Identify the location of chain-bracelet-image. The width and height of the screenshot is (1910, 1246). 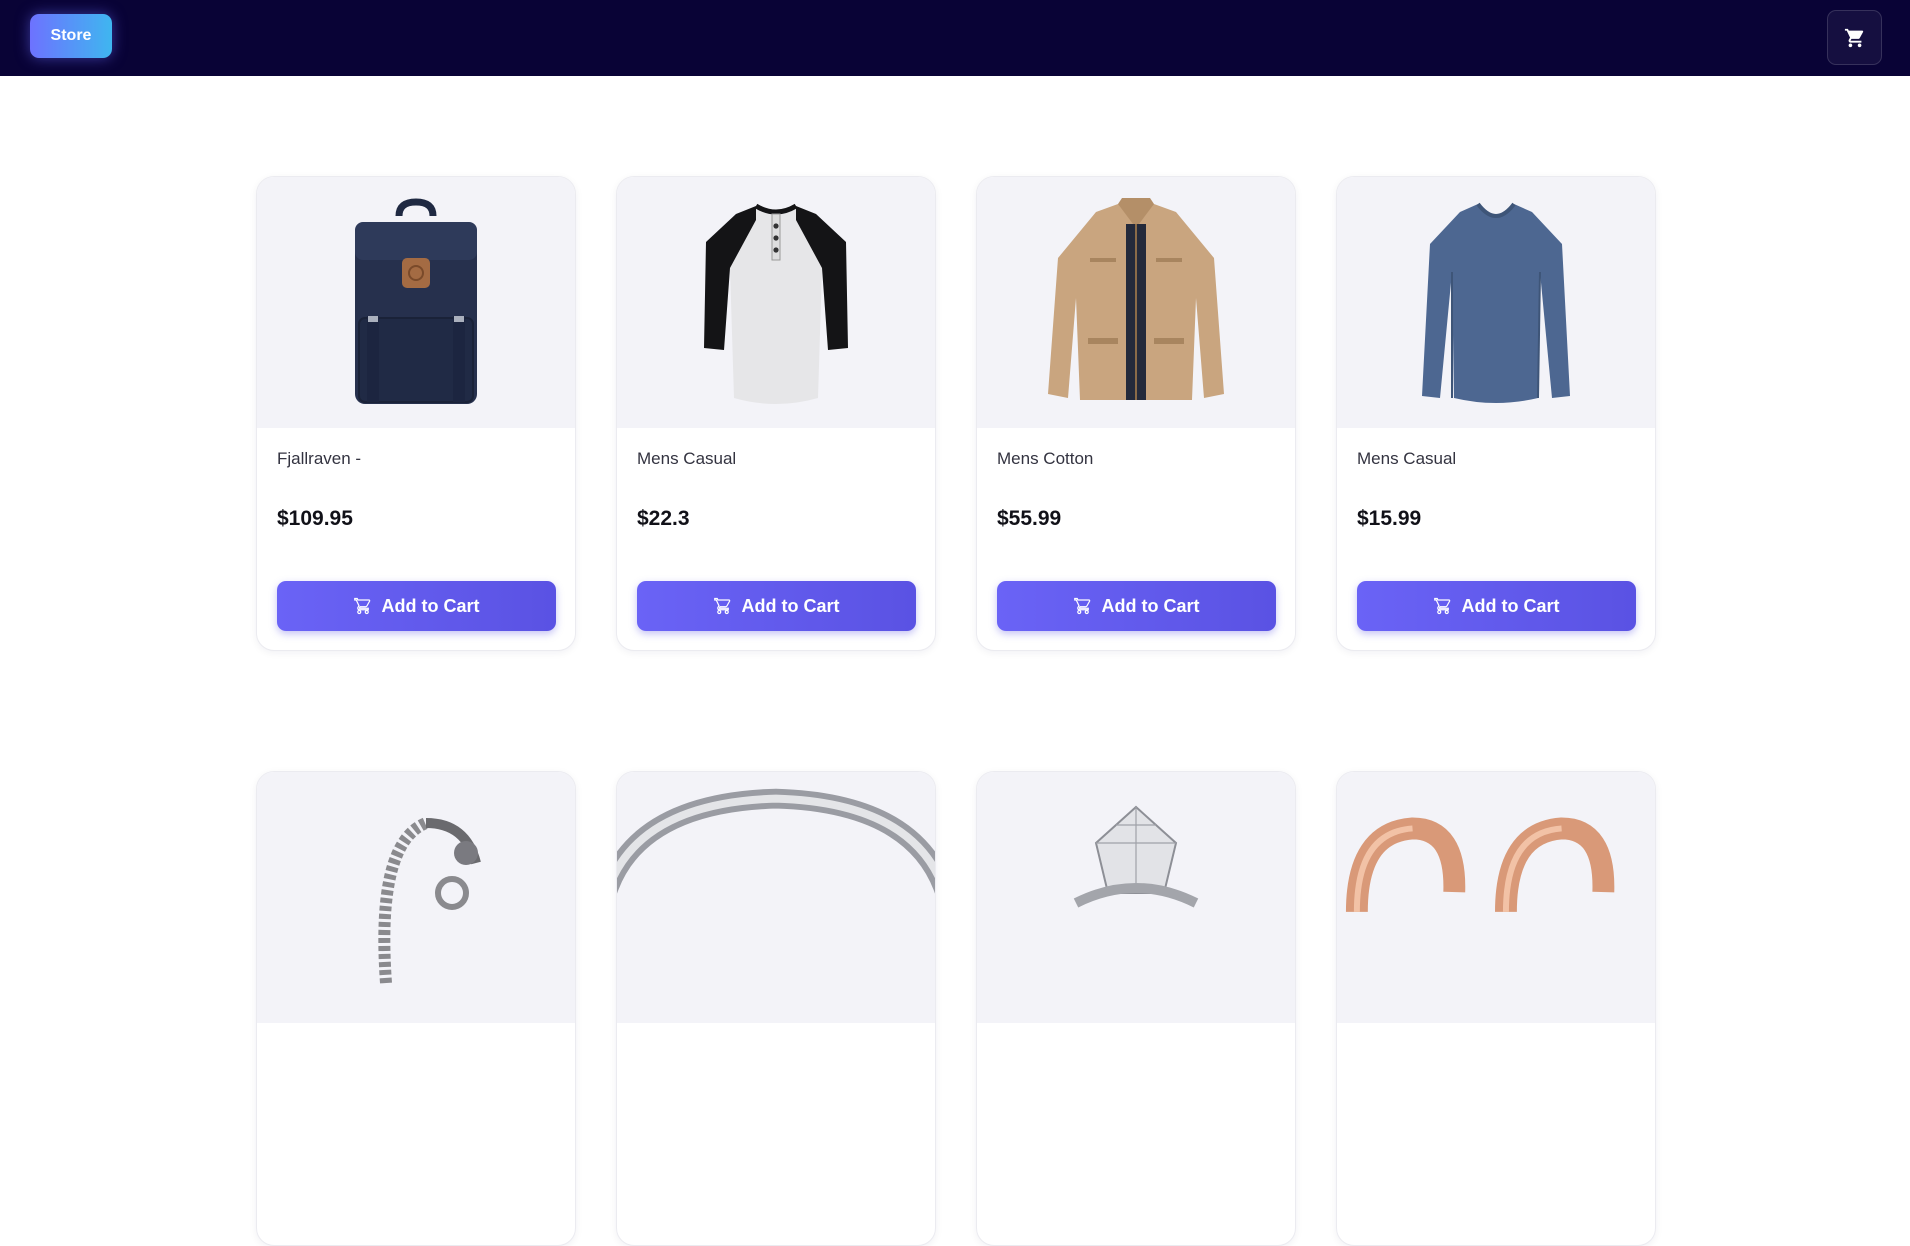
(429, 899).